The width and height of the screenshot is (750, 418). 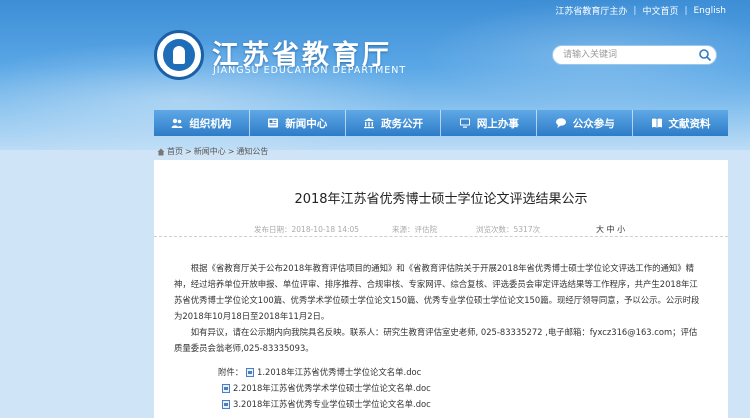 What do you see at coordinates (705, 55) in the screenshot?
I see `search-icon` at bounding box center [705, 55].